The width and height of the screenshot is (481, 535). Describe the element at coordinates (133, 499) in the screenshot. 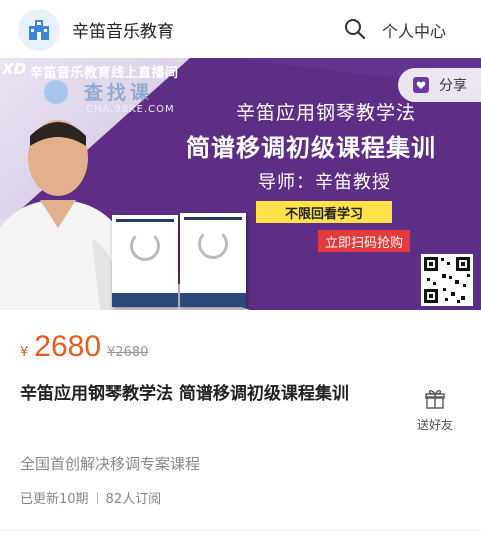

I see `subscriber-count: 82人订阅` at that location.